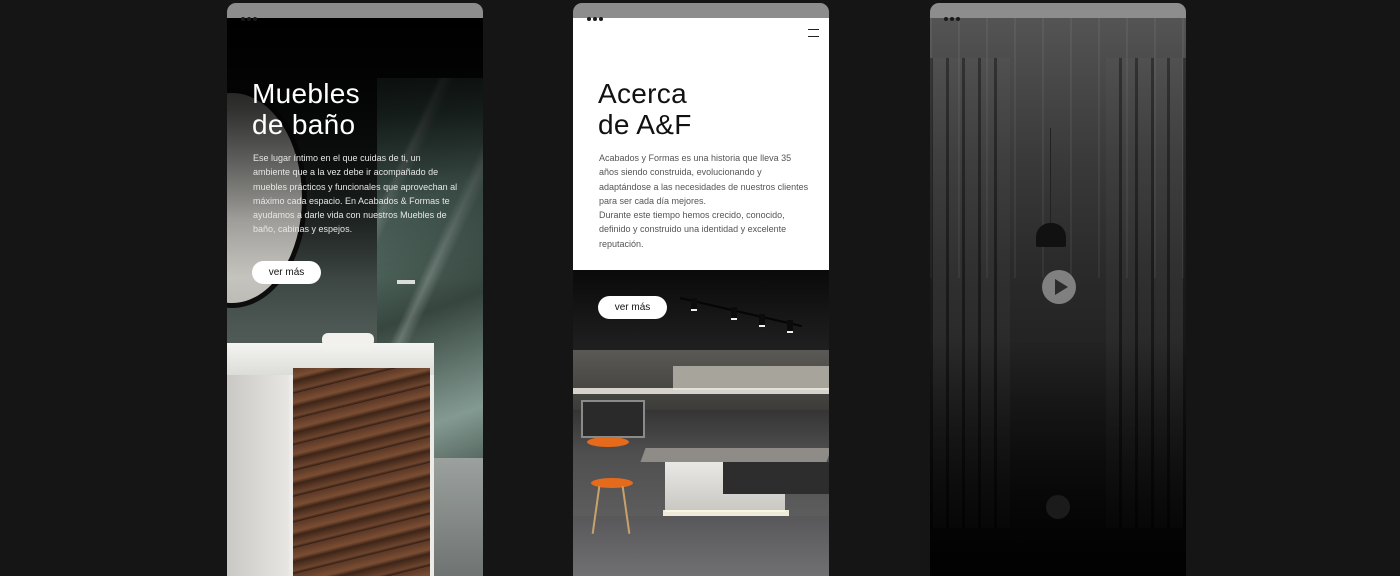 Image resolution: width=1400 pixels, height=576 pixels. What do you see at coordinates (361, 472) in the screenshot?
I see `wood-slats-image` at bounding box center [361, 472].